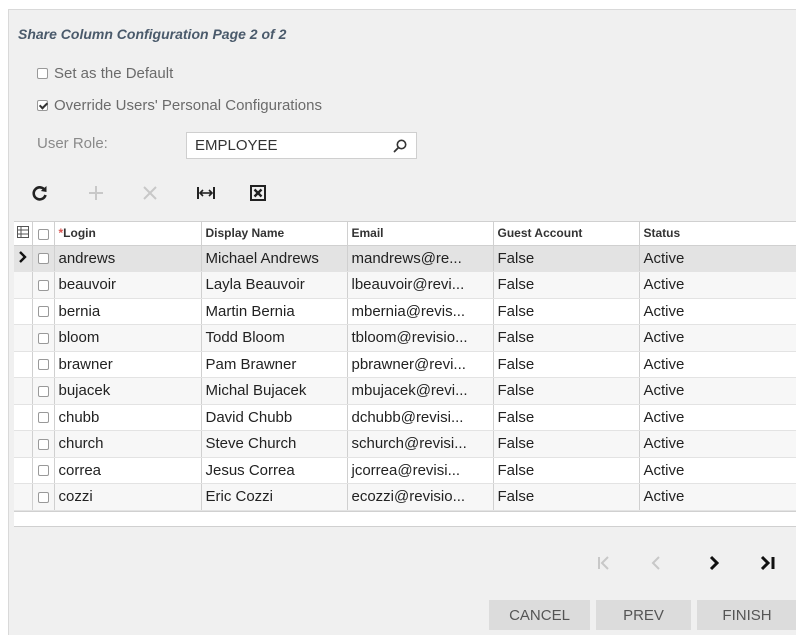 The width and height of the screenshot is (796, 635). What do you see at coordinates (274, 417) in the screenshot?
I see `cell-display-name: David Chubb` at bounding box center [274, 417].